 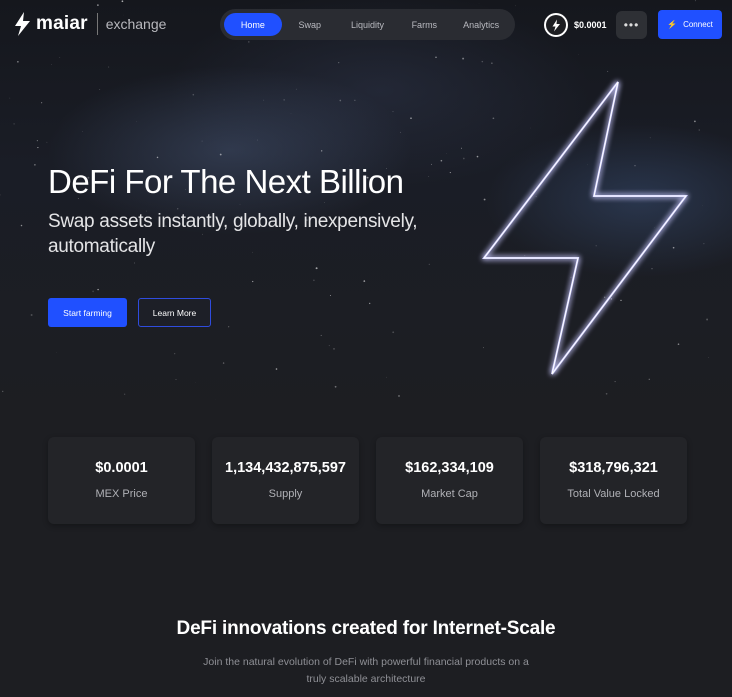 I want to click on learn-more-button: Learn More, so click(x=174, y=312).